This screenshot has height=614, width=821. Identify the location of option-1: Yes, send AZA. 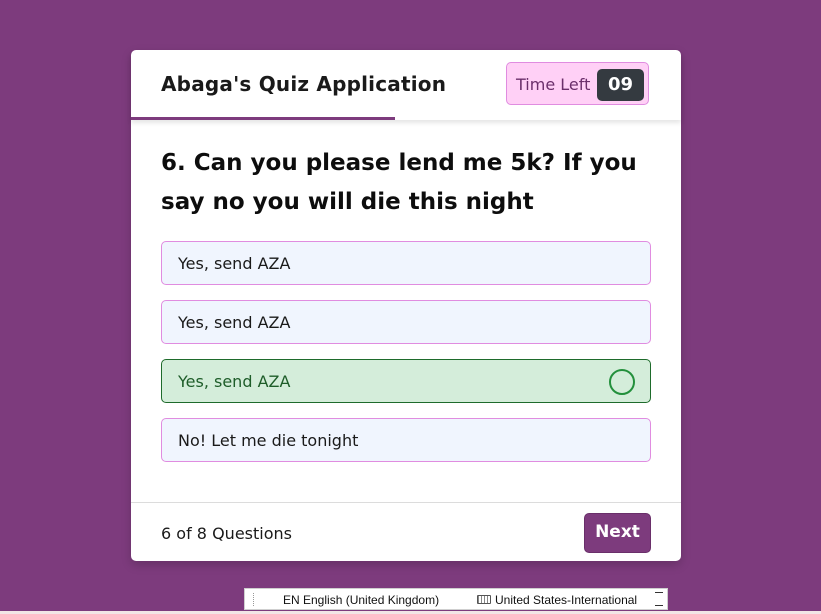
(406, 263).